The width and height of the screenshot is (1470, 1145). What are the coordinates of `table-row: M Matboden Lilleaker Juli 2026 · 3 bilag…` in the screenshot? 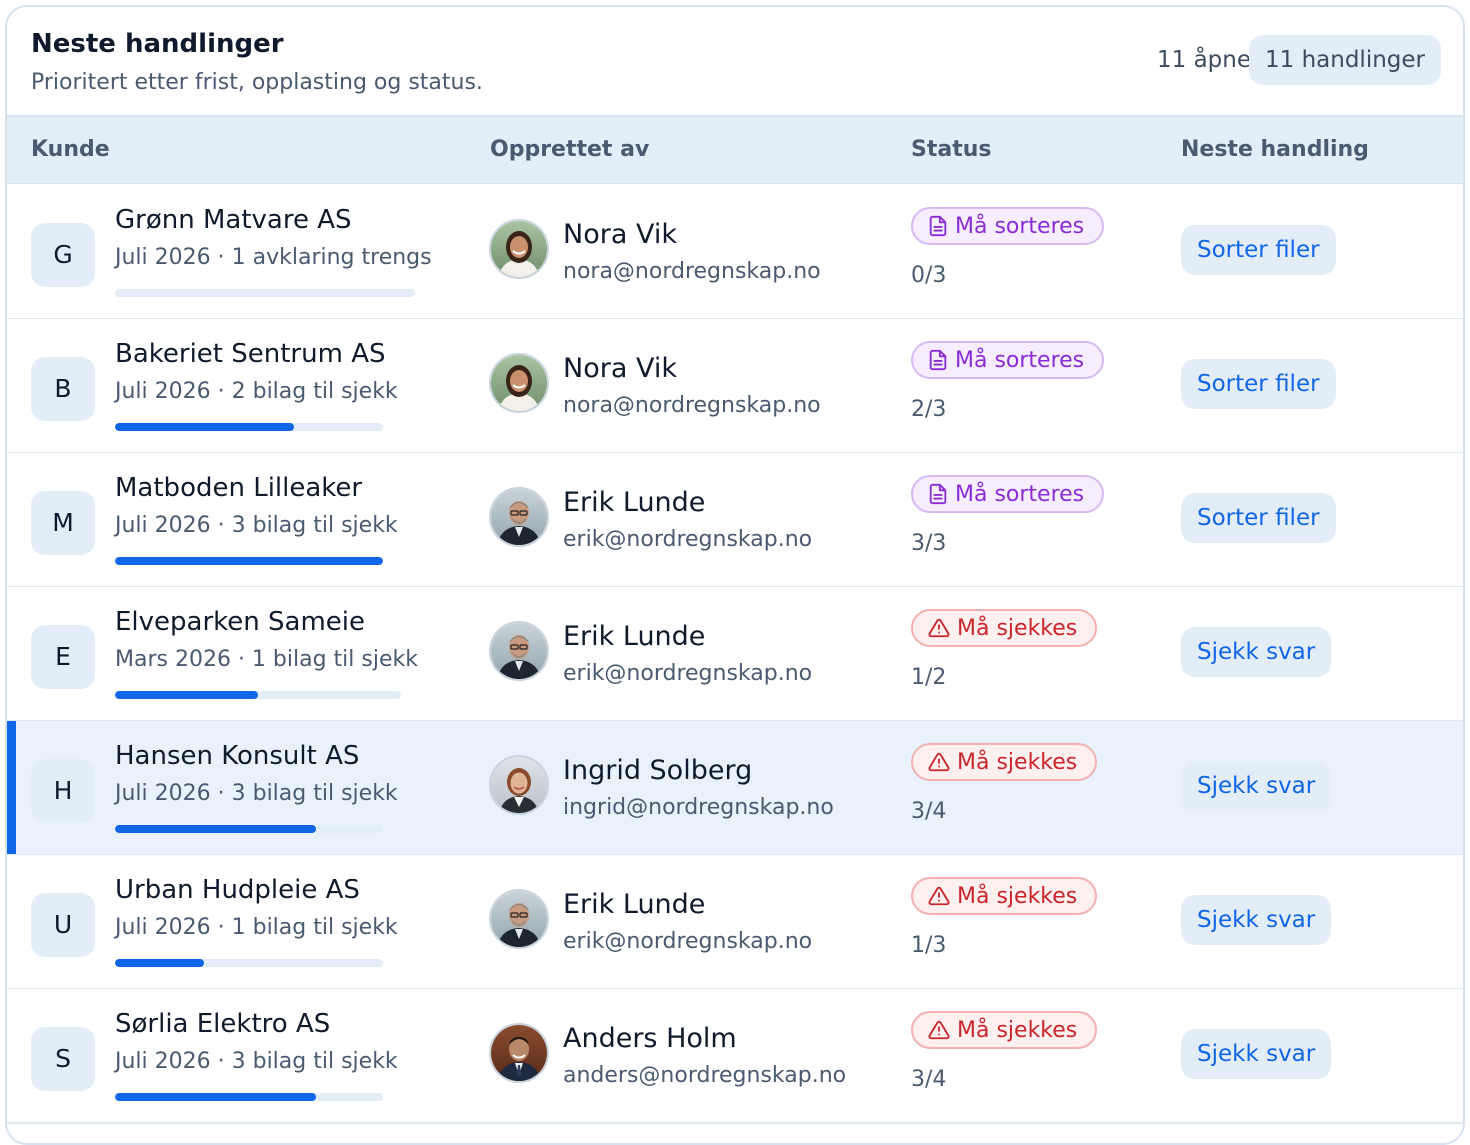 It's located at (735, 520).